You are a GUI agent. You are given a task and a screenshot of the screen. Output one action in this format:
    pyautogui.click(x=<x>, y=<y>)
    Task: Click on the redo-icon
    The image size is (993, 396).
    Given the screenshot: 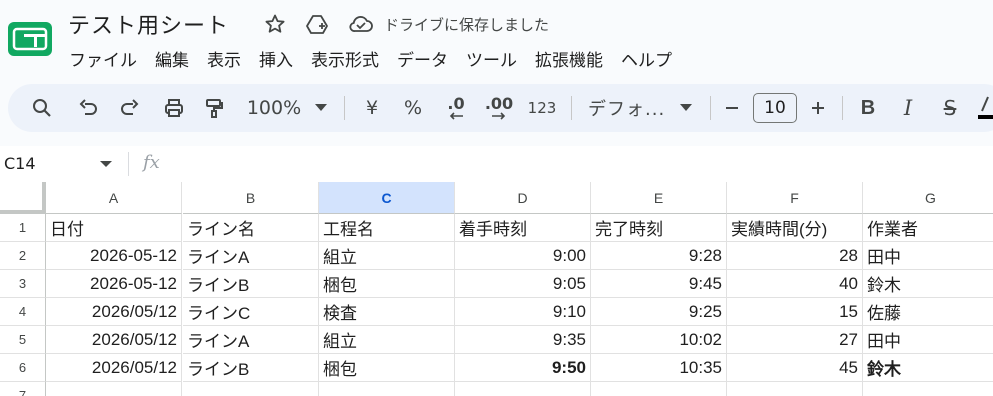 What is the action you would take?
    pyautogui.click(x=130, y=108)
    